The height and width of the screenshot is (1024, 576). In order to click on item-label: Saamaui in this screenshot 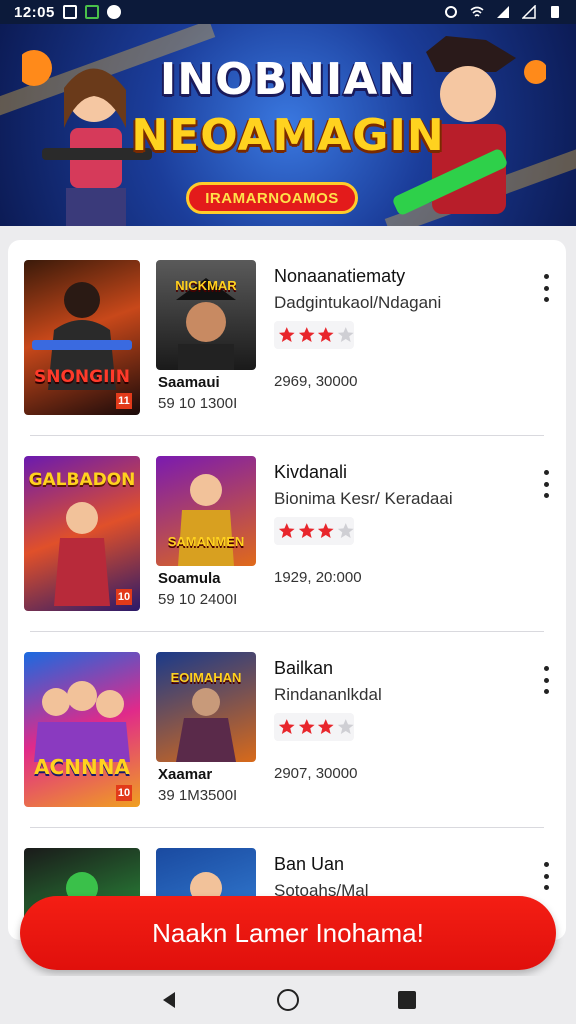, I will do `click(189, 382)`.